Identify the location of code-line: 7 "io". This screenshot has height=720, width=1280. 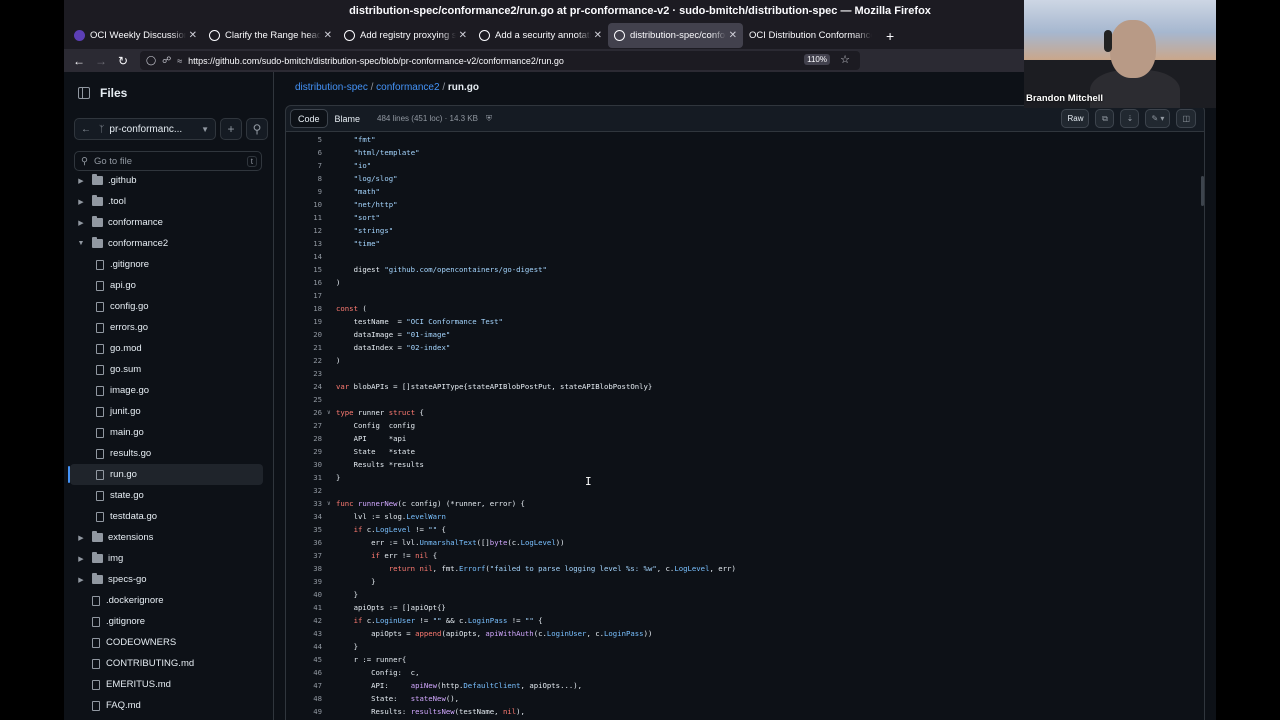
(745, 165).